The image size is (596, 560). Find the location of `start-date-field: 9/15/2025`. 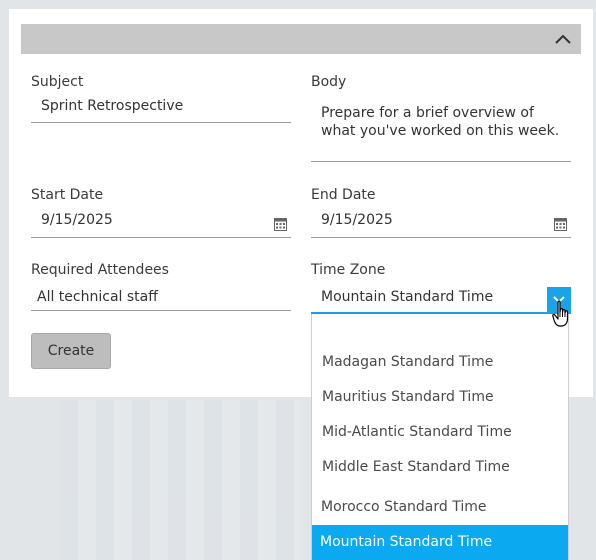

start-date-field: 9/15/2025 is located at coordinates (161, 225).